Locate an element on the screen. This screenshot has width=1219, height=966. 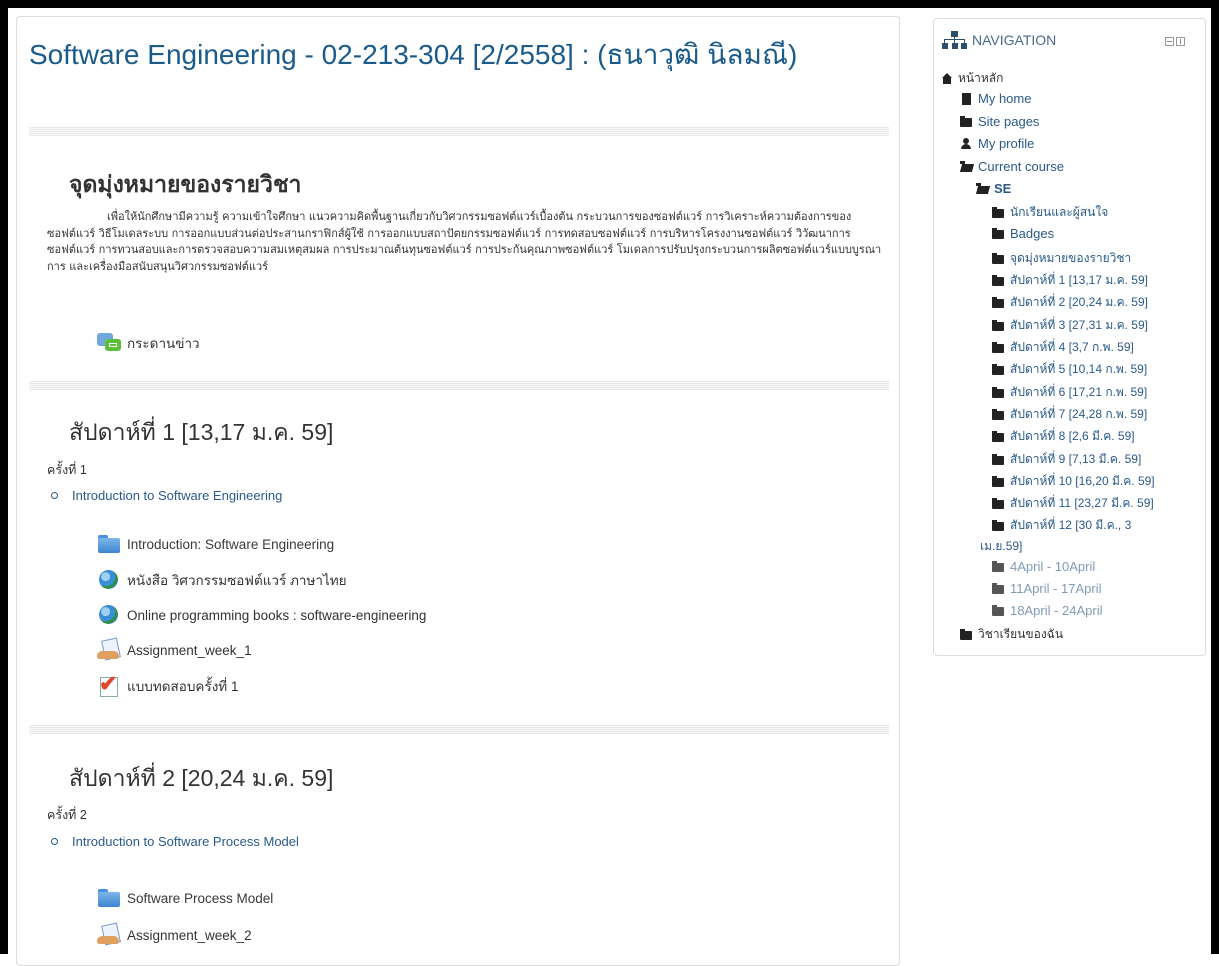
nav-label: จุดมุ่งหมายของรายวิชา is located at coordinates (1071, 258).